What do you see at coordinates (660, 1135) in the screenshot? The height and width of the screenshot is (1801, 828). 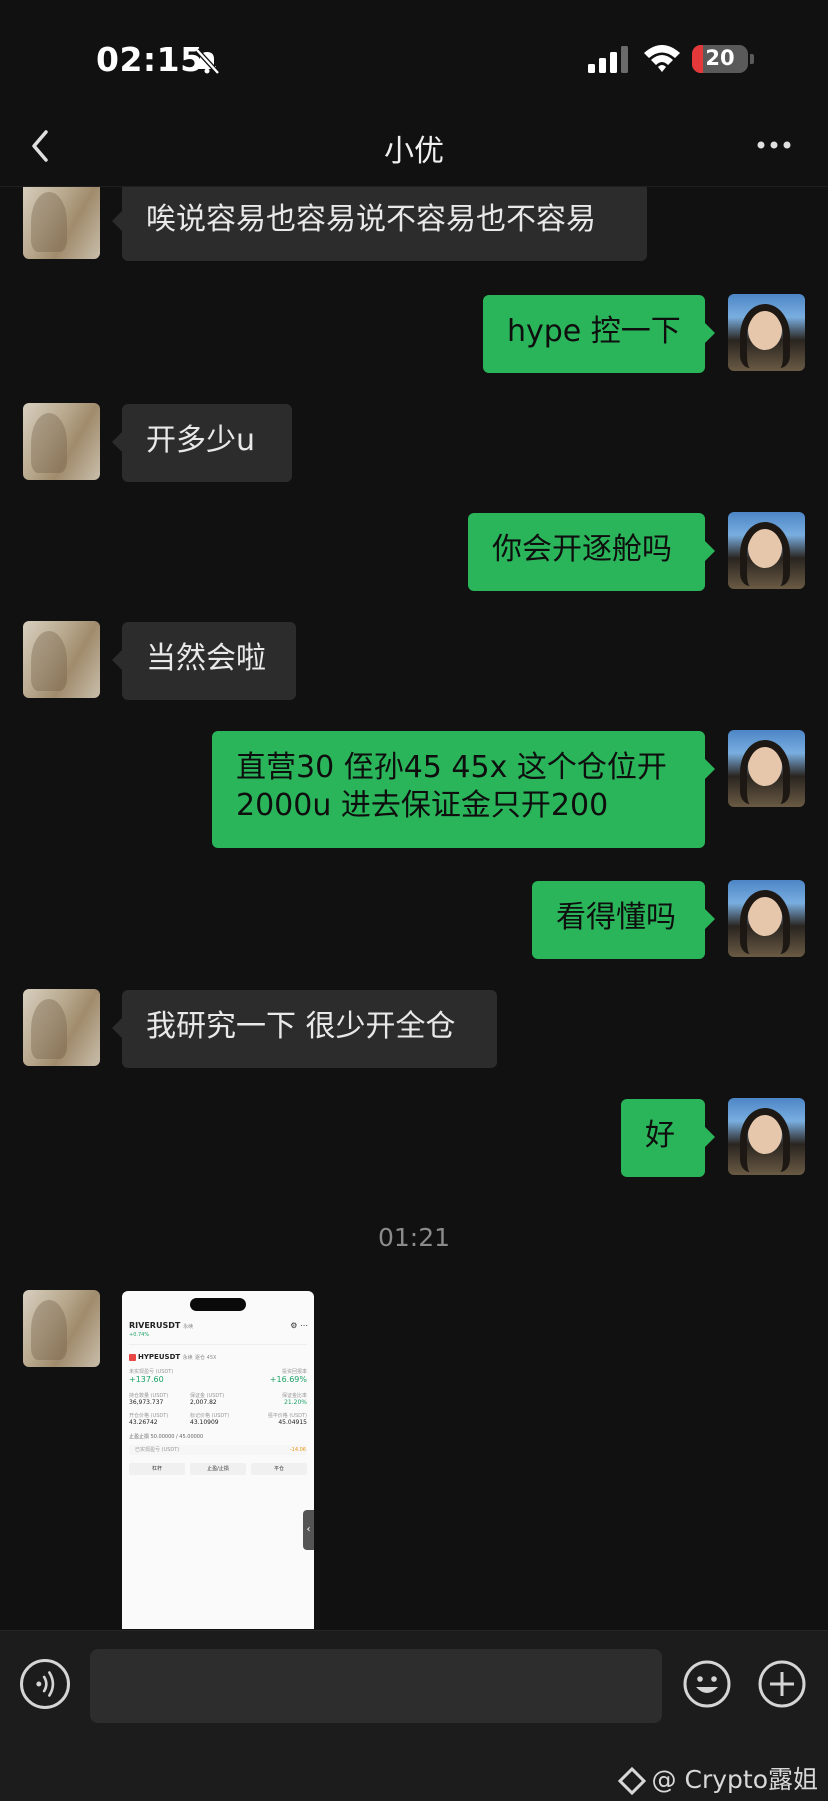 I see `message-text: 好` at bounding box center [660, 1135].